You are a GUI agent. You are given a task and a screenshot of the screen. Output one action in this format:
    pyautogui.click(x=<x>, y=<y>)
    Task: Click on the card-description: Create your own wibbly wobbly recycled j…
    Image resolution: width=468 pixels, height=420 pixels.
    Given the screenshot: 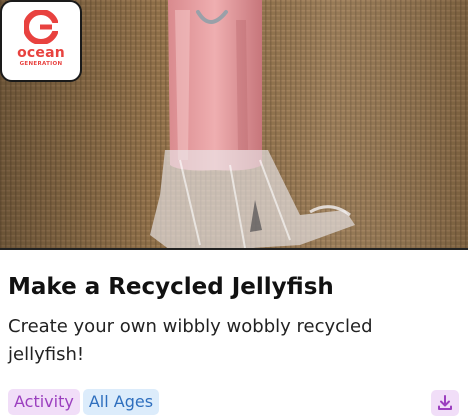 What is the action you would take?
    pyautogui.click(x=190, y=340)
    